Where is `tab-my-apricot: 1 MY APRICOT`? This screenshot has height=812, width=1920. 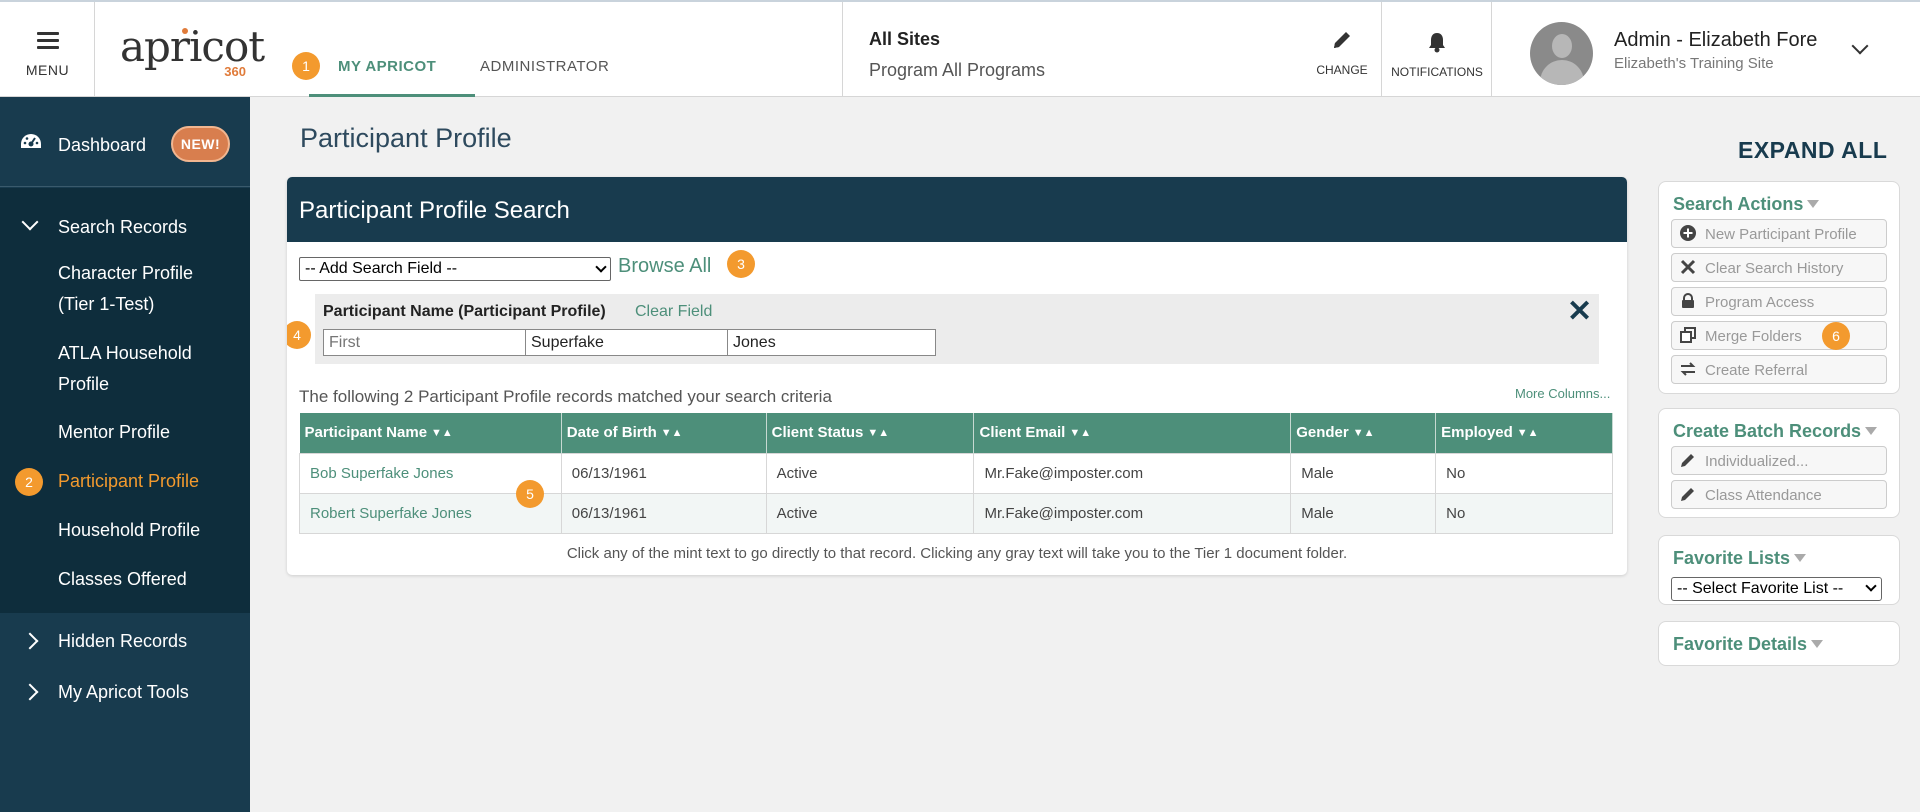
tab-my-apricot: 1 MY APRICOT is located at coordinates (383, 49).